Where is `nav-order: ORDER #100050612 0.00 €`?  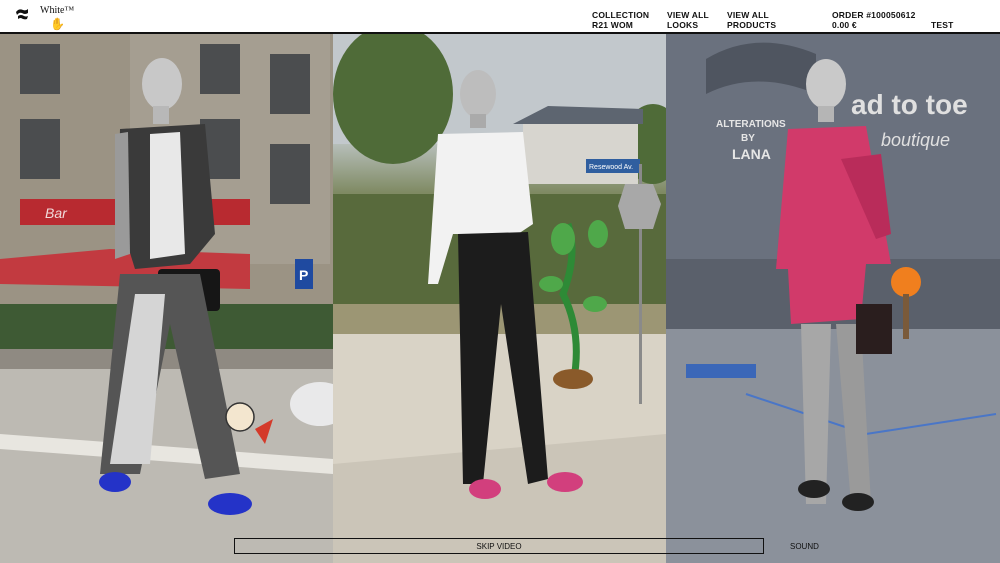
nav-order: ORDER #100050612 0.00 € is located at coordinates (874, 20).